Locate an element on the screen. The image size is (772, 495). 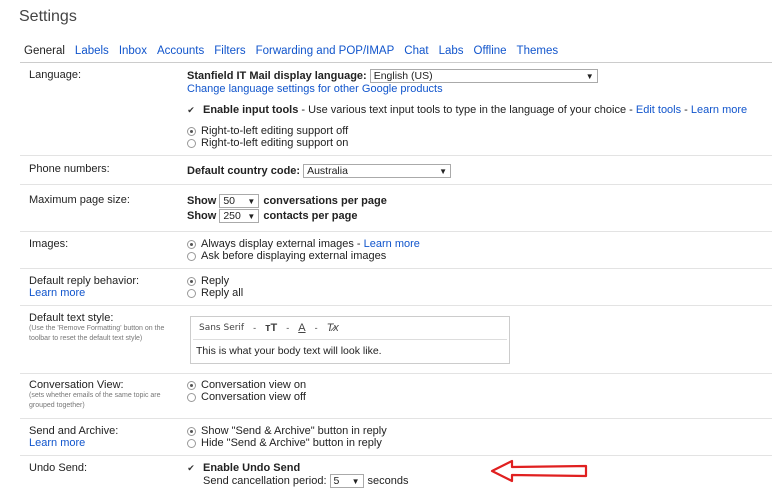
undo-send-label: Undo Send: is located at coordinates (58, 468).